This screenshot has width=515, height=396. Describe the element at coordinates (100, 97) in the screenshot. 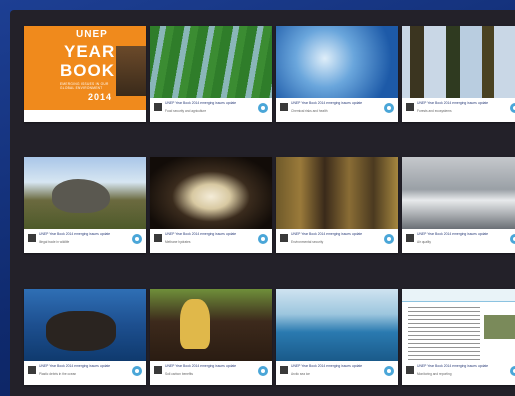

I see `cover-year: 2014` at that location.